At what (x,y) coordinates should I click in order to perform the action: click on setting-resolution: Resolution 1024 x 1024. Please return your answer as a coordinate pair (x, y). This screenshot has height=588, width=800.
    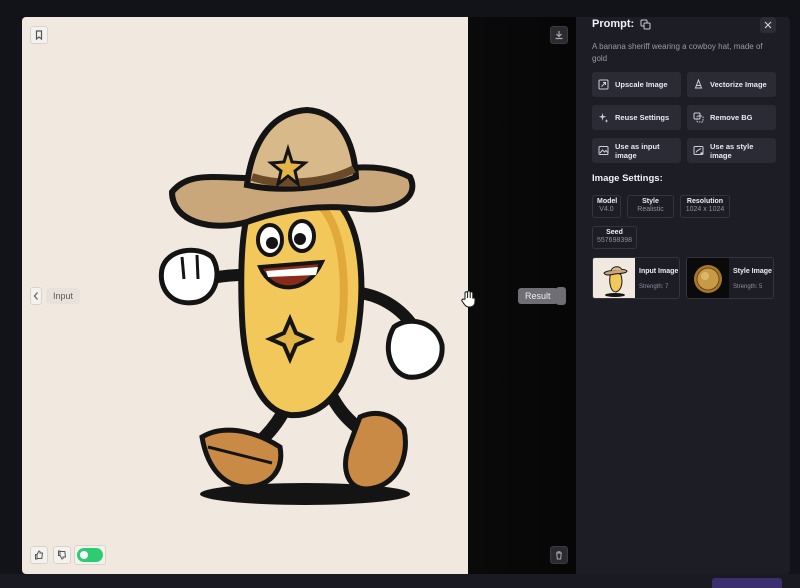
    Looking at the image, I should click on (705, 206).